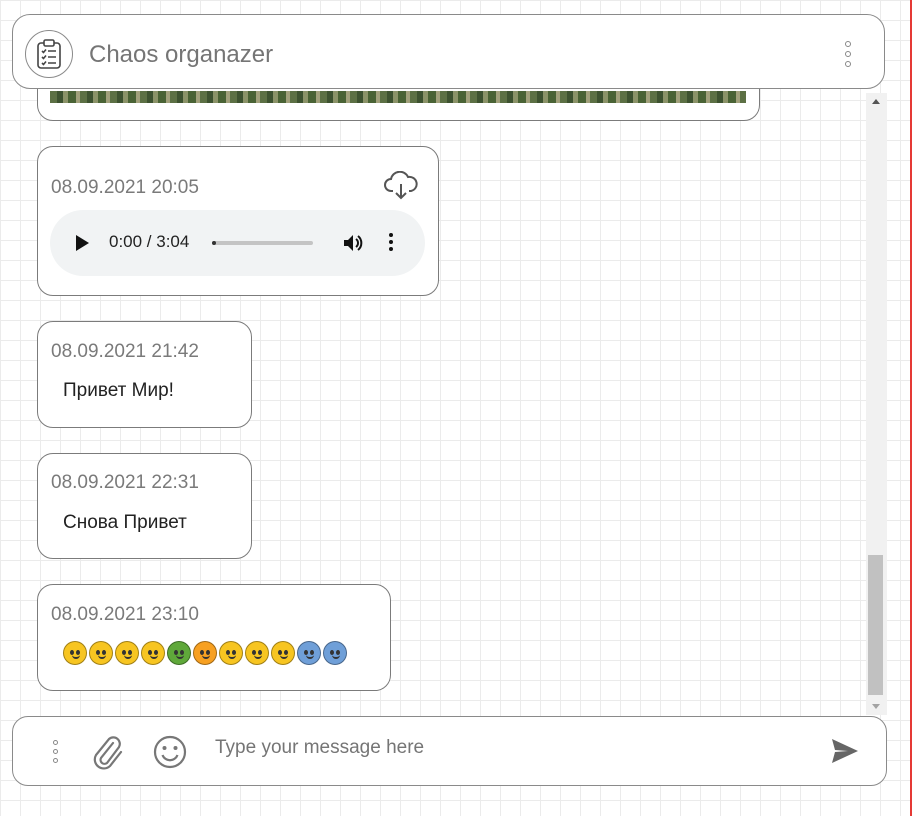 The height and width of the screenshot is (816, 912). What do you see at coordinates (876, 404) in the screenshot?
I see `scrollbar` at bounding box center [876, 404].